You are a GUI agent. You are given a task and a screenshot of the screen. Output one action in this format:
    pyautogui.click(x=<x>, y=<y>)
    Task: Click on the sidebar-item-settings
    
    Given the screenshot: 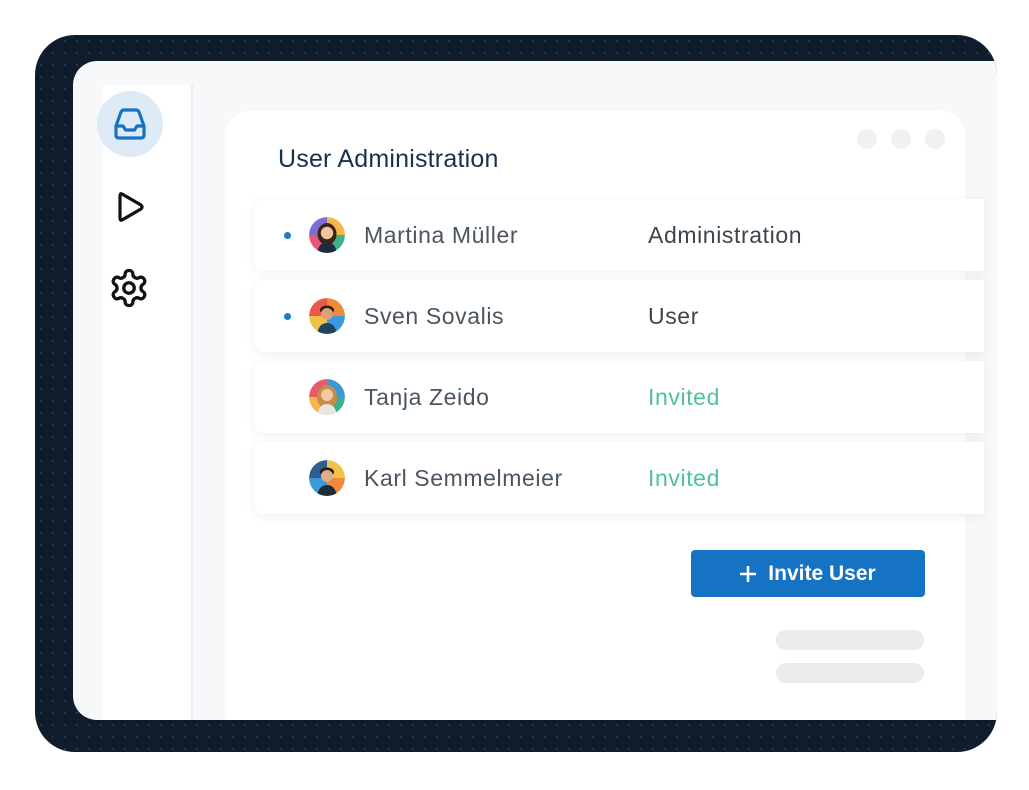 What is the action you would take?
    pyautogui.click(x=129, y=288)
    